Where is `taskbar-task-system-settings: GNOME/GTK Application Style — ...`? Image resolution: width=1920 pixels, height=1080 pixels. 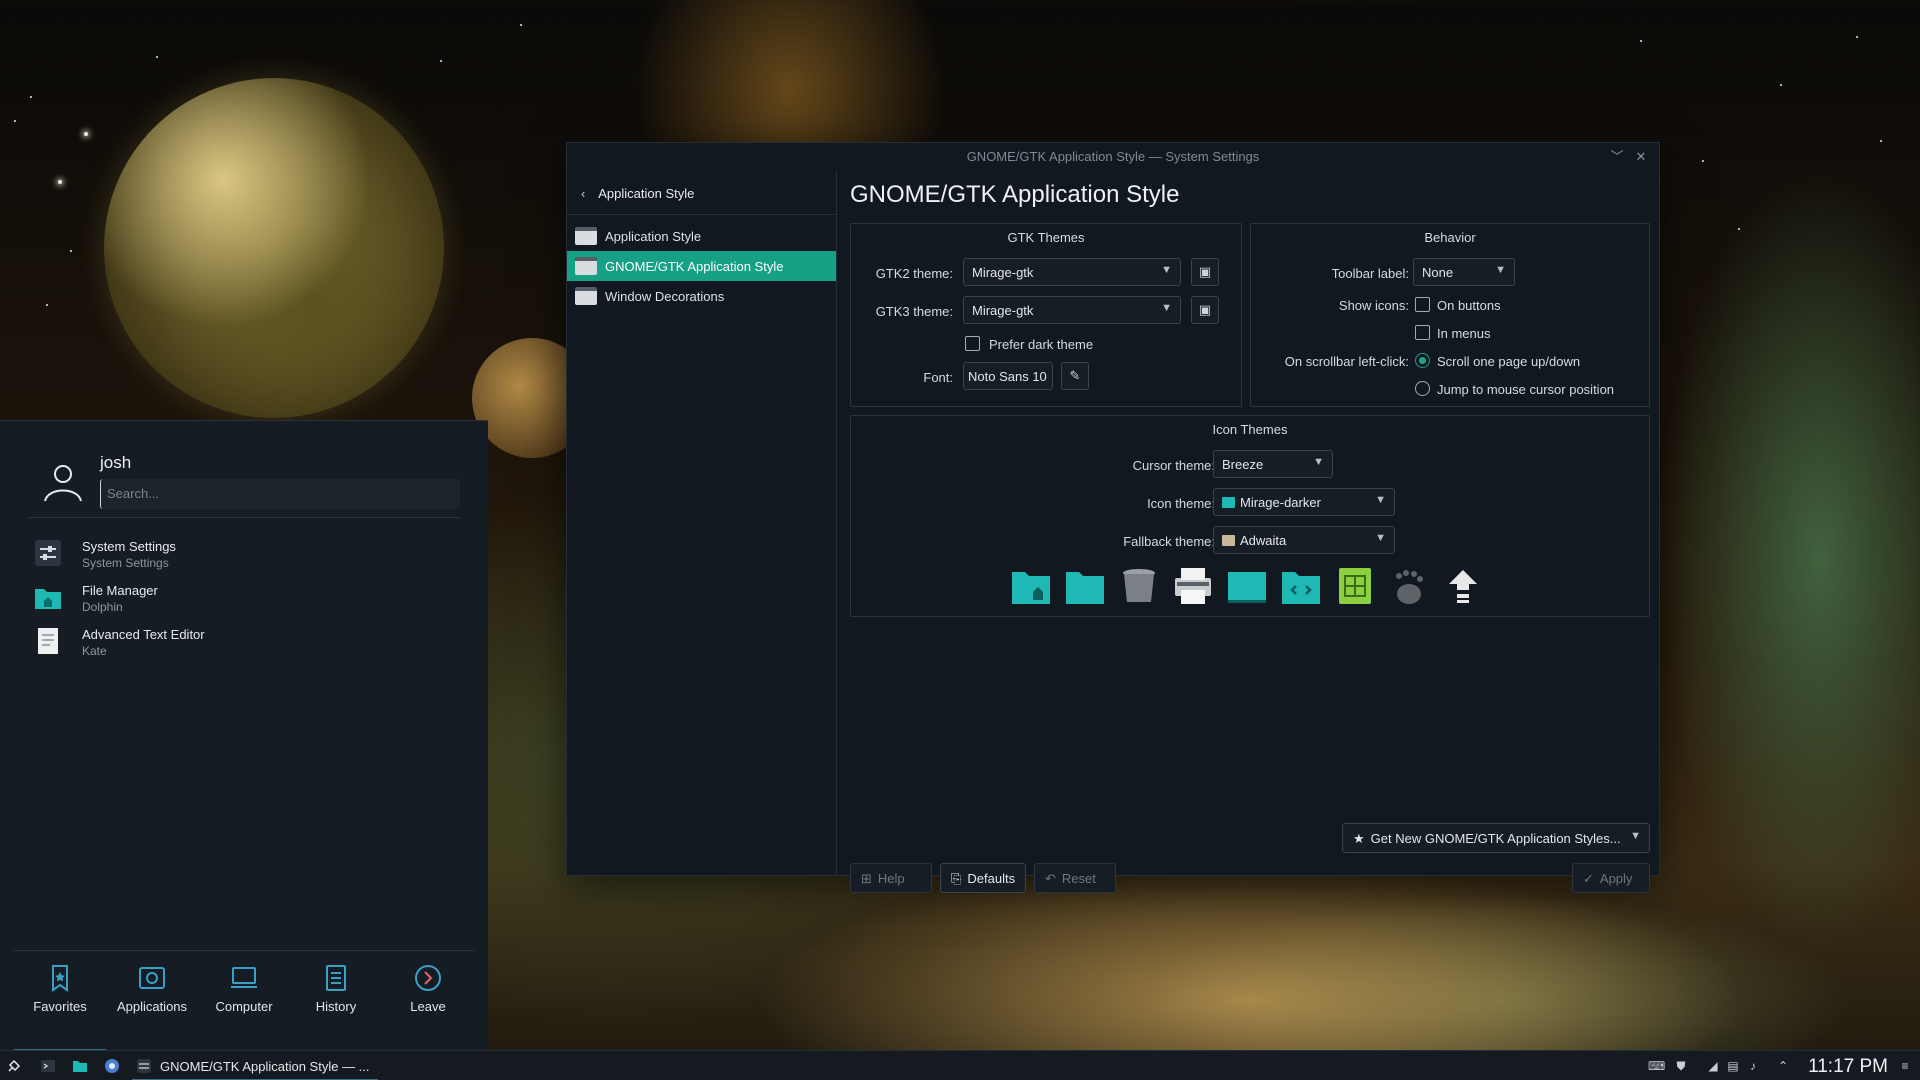
taskbar-task-system-settings: GNOME/GTK Application Style — ... is located at coordinates (255, 1065).